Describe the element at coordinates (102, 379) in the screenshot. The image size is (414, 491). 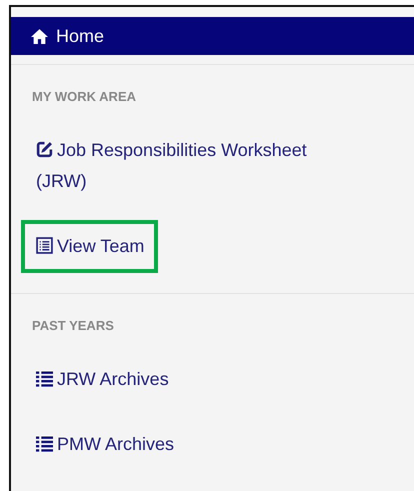
I see `nav-link: JRW Archives` at that location.